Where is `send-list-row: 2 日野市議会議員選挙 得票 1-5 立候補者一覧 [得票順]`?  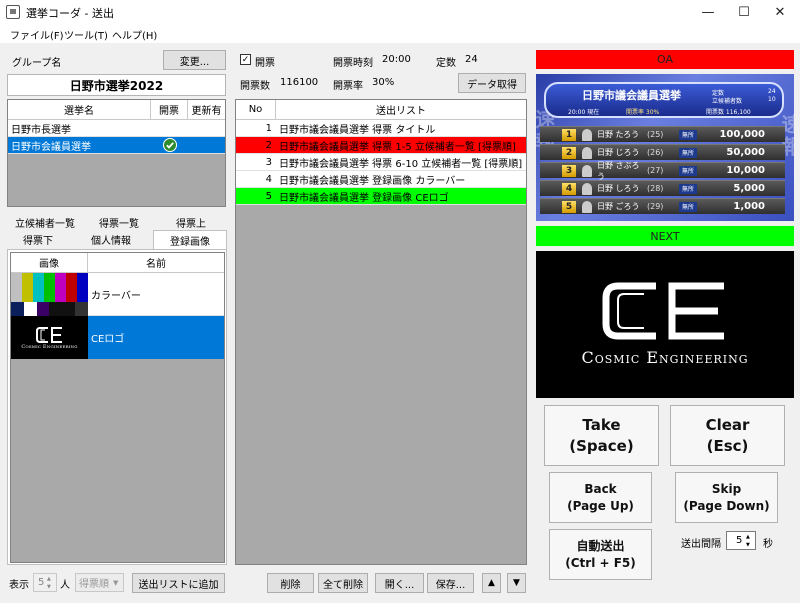 send-list-row: 2 日野市議会議員選挙 得票 1-5 立候補者一覧 [得票順] is located at coordinates (381, 145).